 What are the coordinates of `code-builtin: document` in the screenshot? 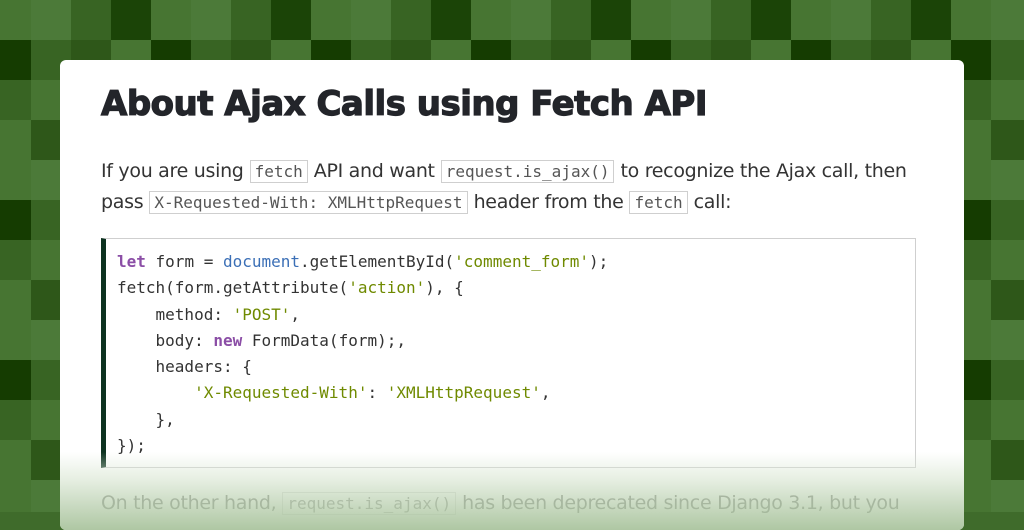 It's located at (261, 261).